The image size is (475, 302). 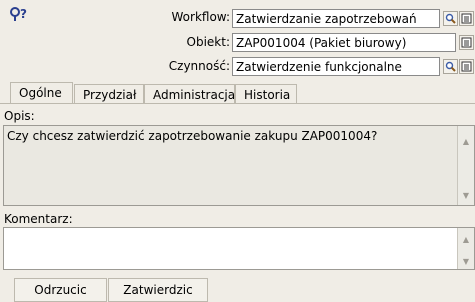 I want to click on activity-search-button, so click(x=450, y=66).